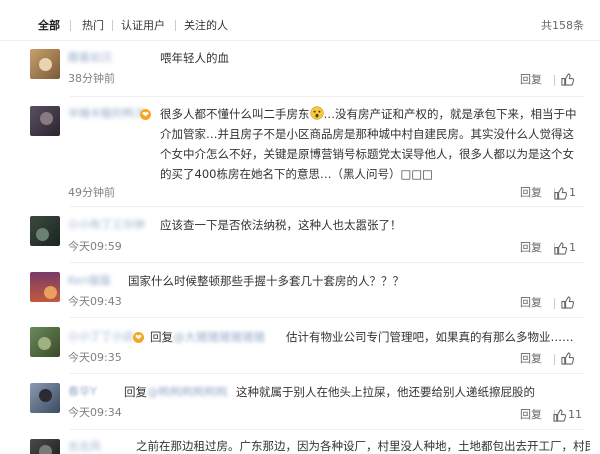 This screenshot has height=454, width=600. I want to click on username: 醒着如沉, so click(90, 58).